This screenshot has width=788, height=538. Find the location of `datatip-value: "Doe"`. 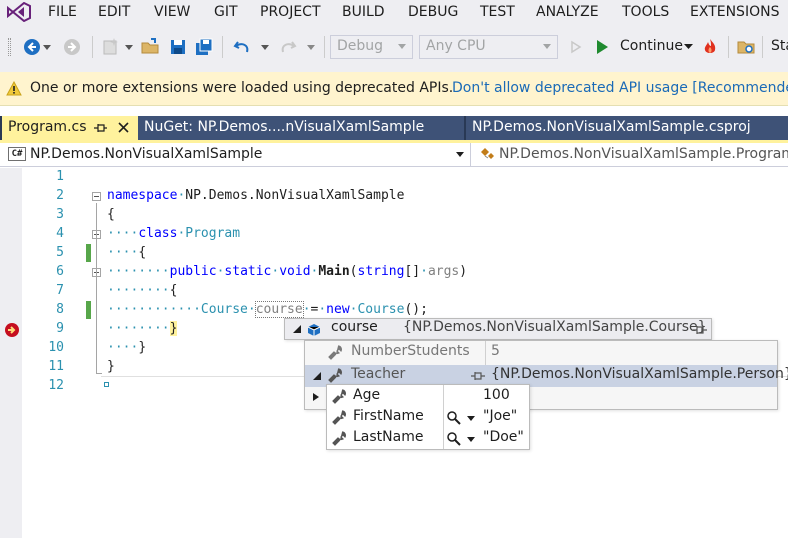

datatip-value: "Doe" is located at coordinates (503, 439).